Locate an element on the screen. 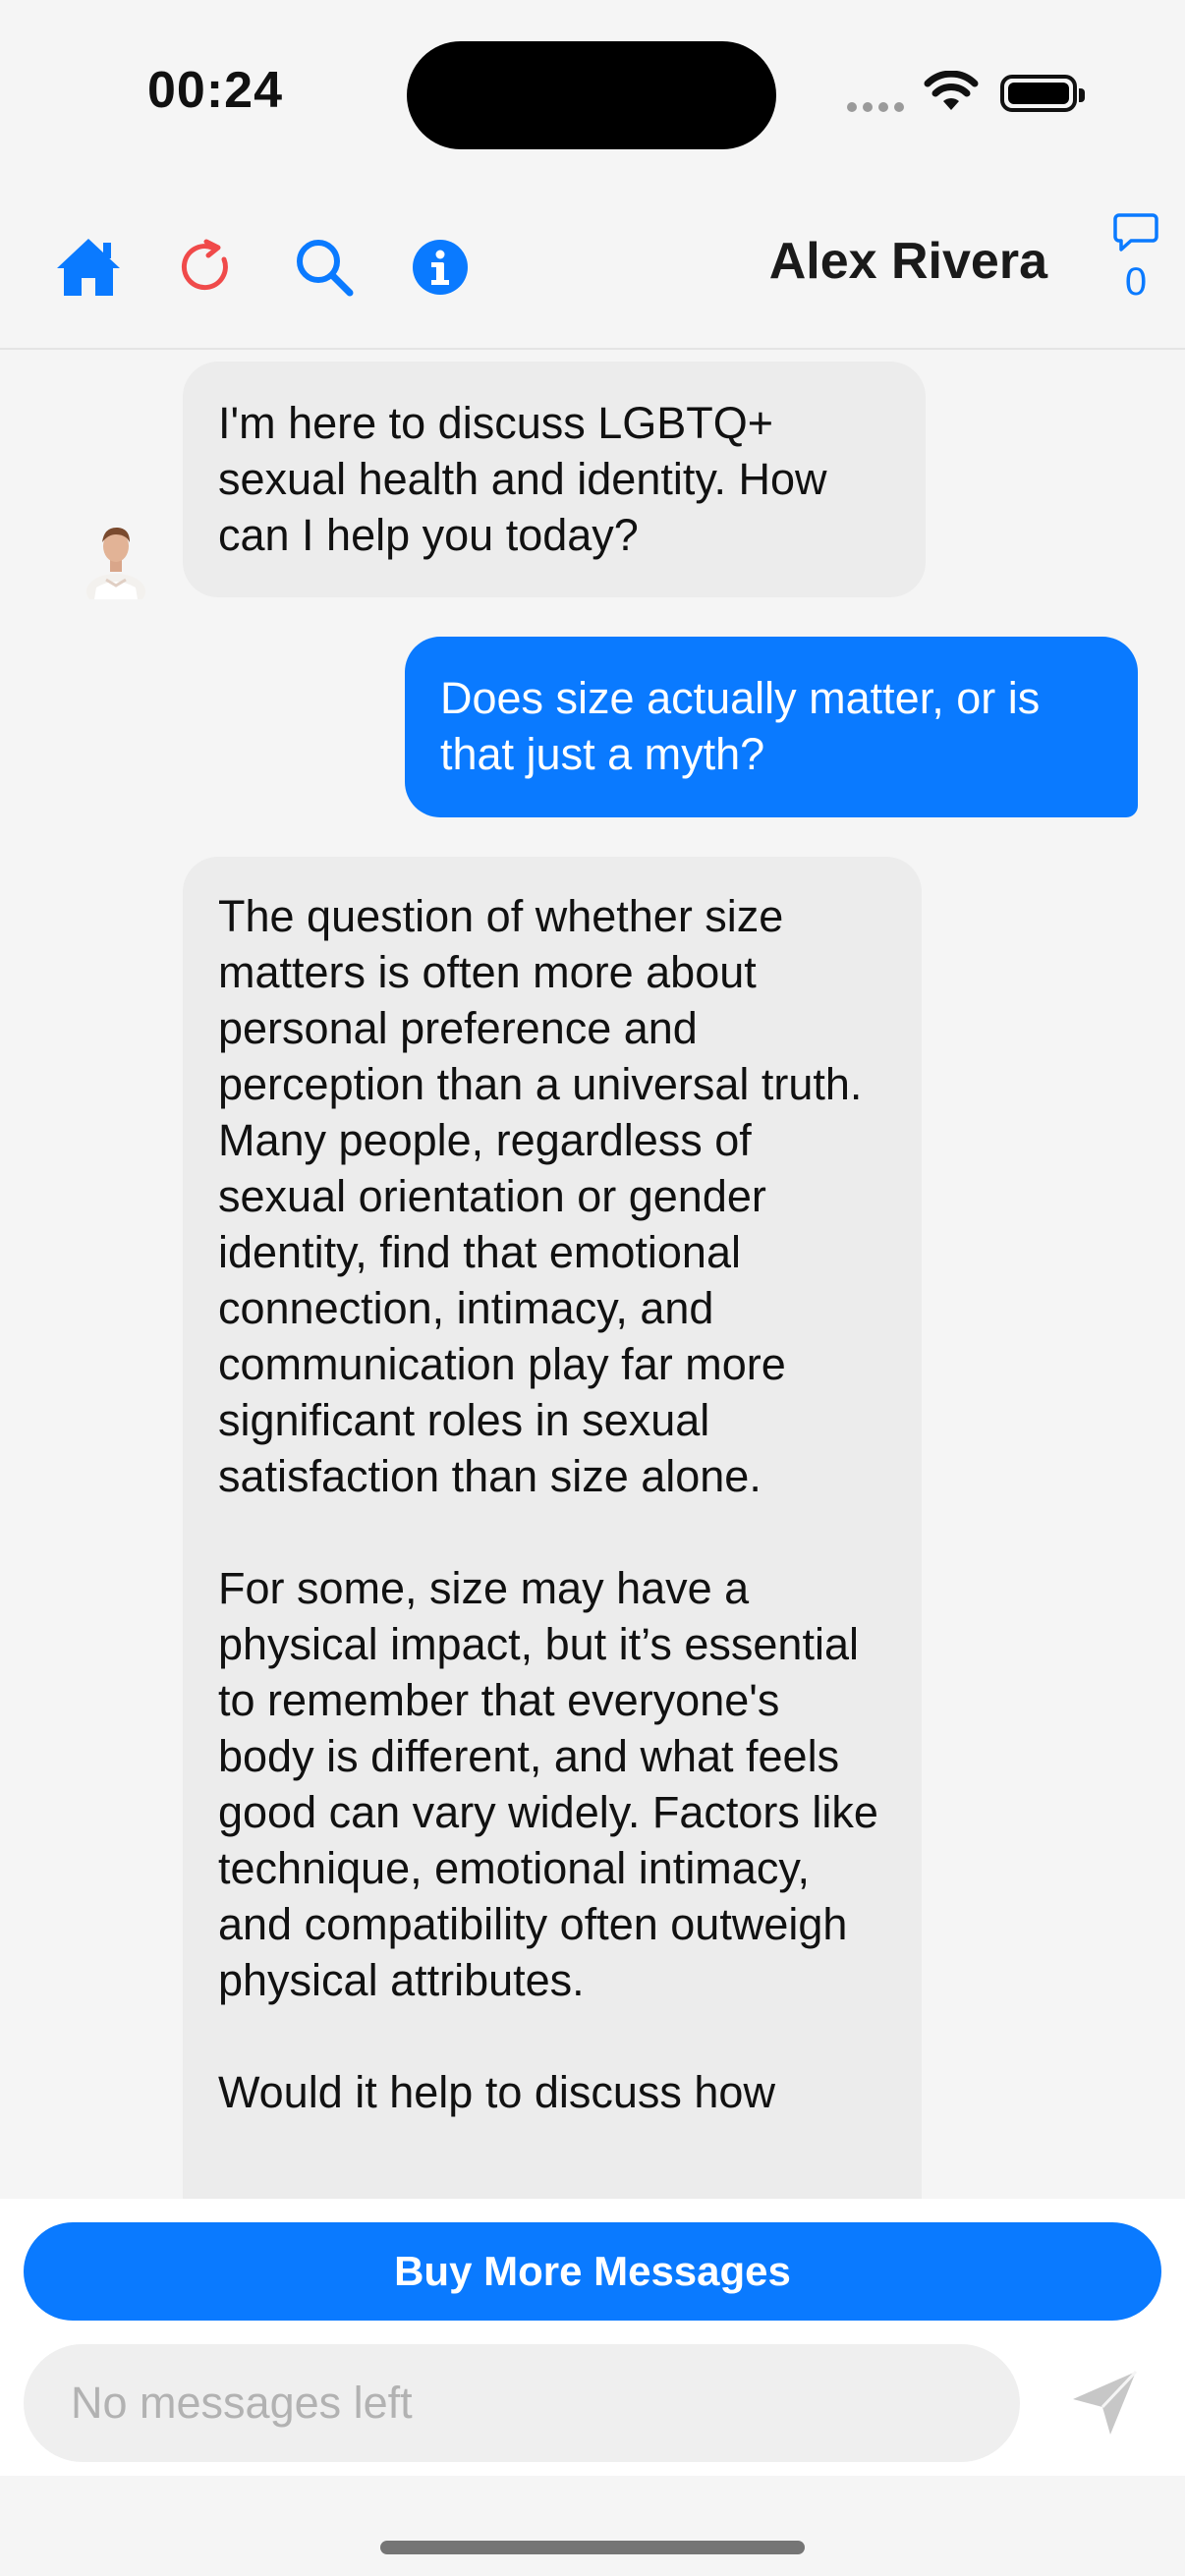 This screenshot has width=1185, height=2576. message-counter: 0 is located at coordinates (1135, 258).